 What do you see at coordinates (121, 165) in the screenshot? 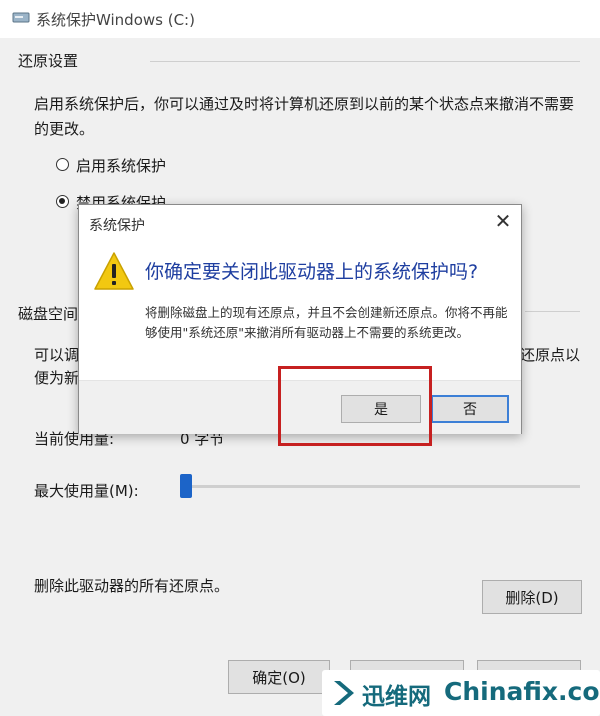
I see `radio-enable-label: 启用系统保护` at bounding box center [121, 165].